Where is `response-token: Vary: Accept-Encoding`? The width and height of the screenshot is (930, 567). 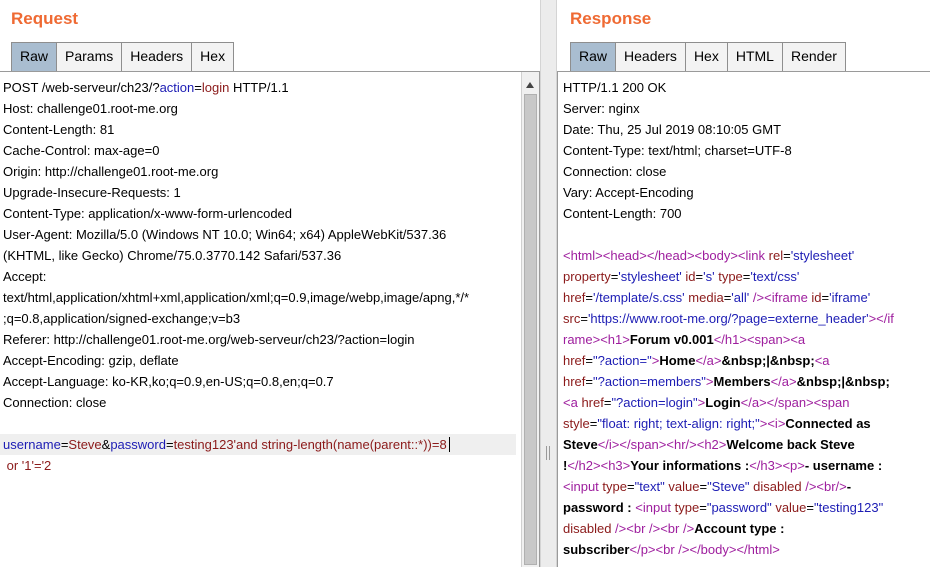 response-token: Vary: Accept-Encoding is located at coordinates (628, 192).